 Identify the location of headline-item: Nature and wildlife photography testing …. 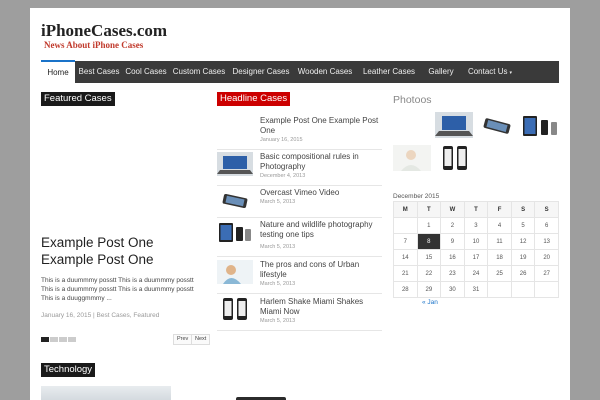
(299, 238).